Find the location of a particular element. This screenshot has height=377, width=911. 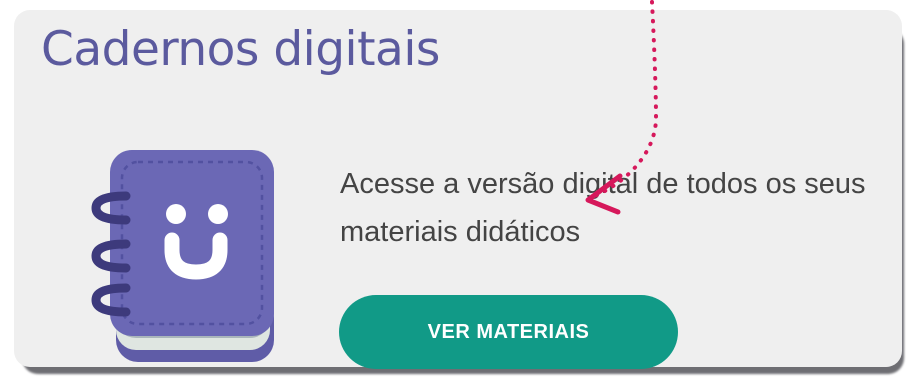

ver-materiais-button: VER MATERIAIS is located at coordinates (508, 332).